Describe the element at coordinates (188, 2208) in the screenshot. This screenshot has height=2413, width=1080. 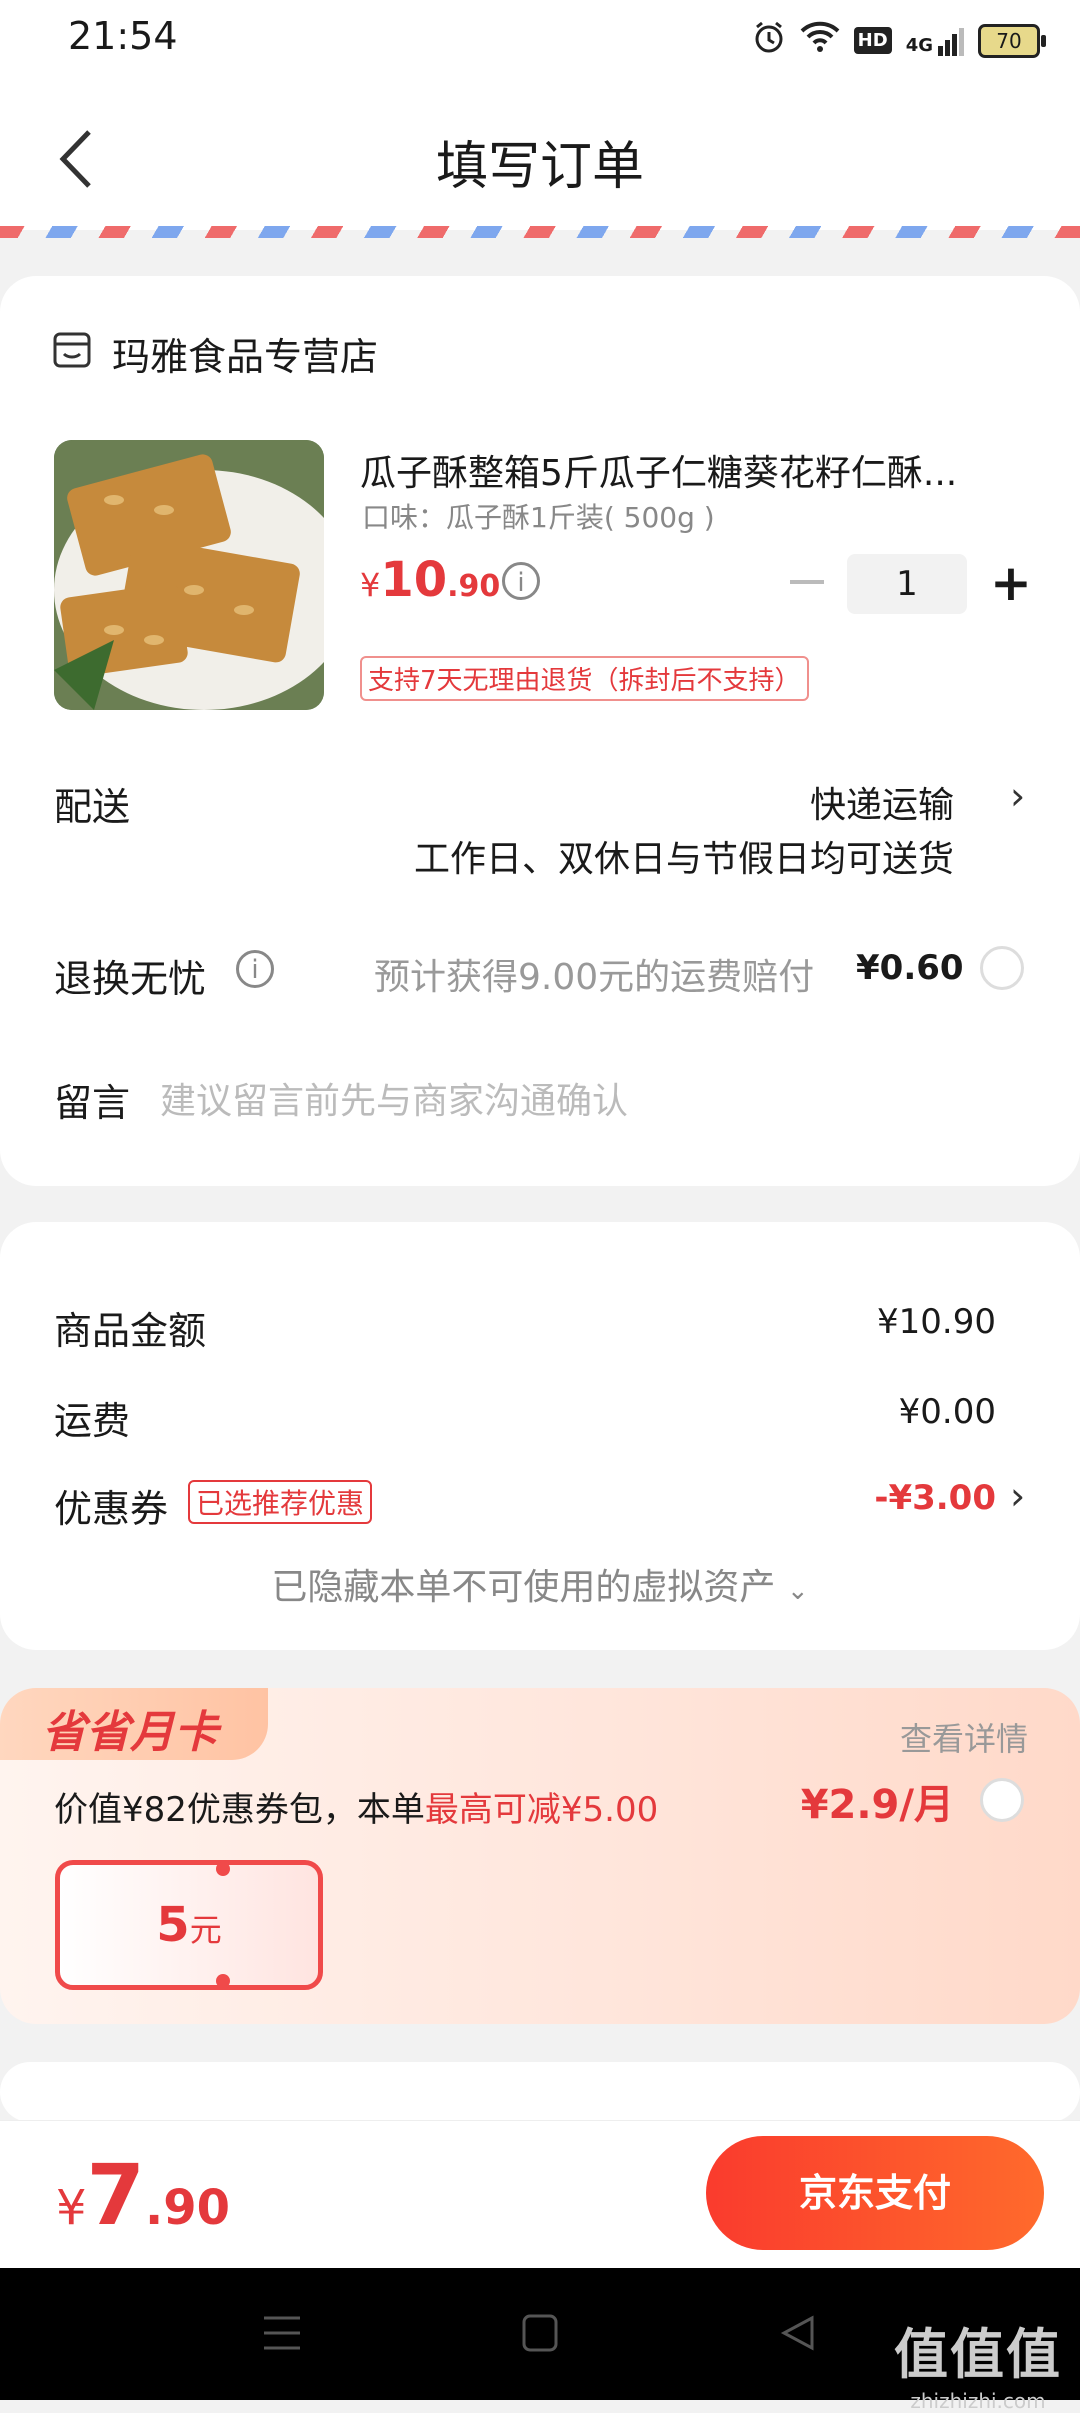
I see `total-decimal: .90` at that location.